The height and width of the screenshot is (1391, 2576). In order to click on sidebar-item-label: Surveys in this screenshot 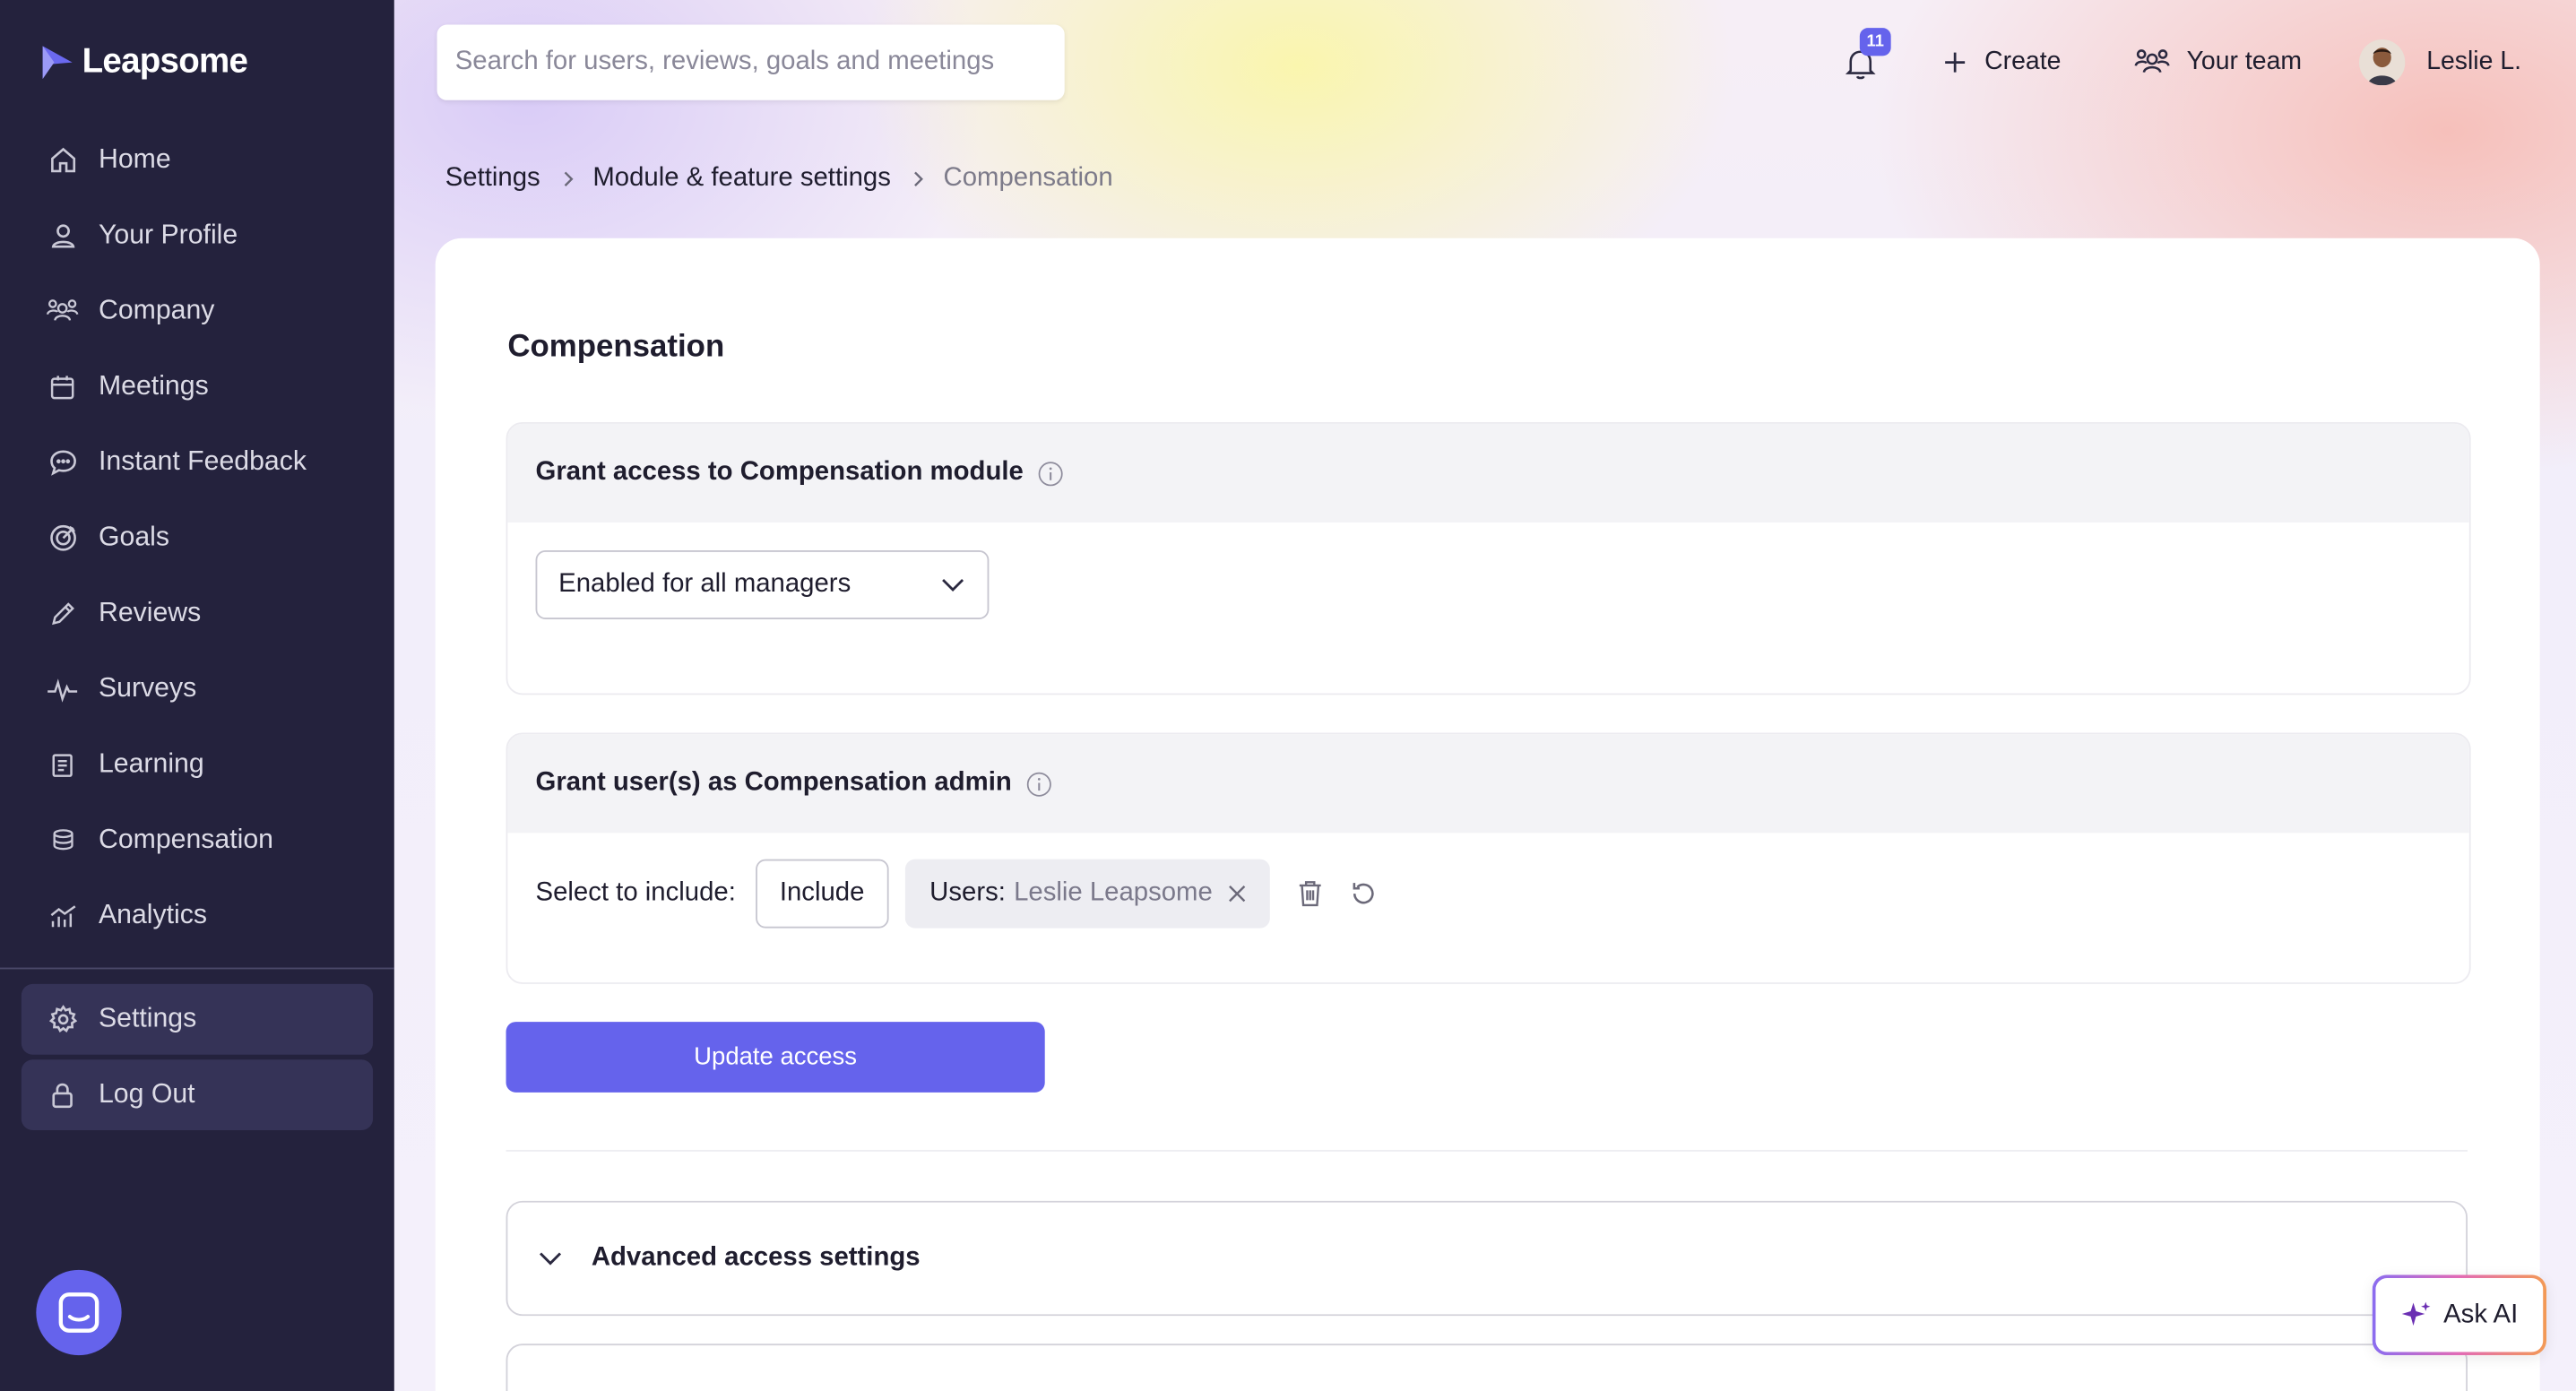, I will do `click(147, 688)`.